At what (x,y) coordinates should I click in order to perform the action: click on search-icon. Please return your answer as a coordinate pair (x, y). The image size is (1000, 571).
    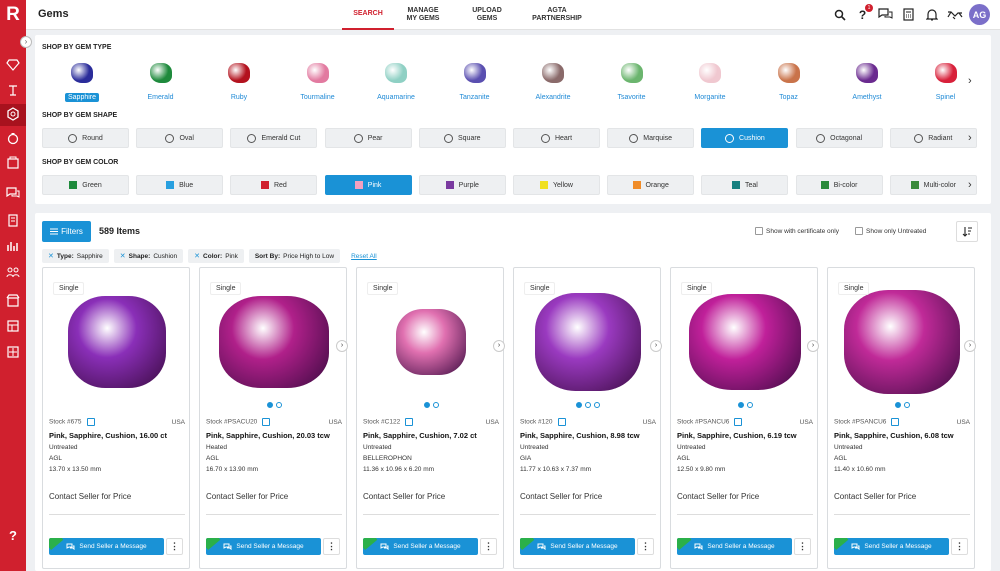
    Looking at the image, I should click on (839, 14).